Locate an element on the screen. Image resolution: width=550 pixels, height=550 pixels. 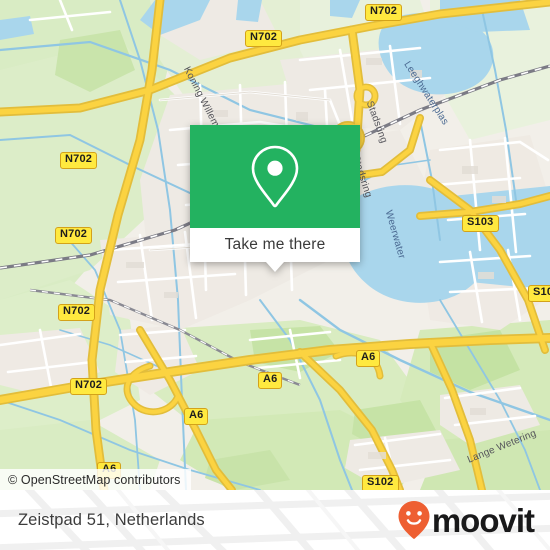
address-text: Zeistpad 51, Netherlands is located at coordinates (111, 519).